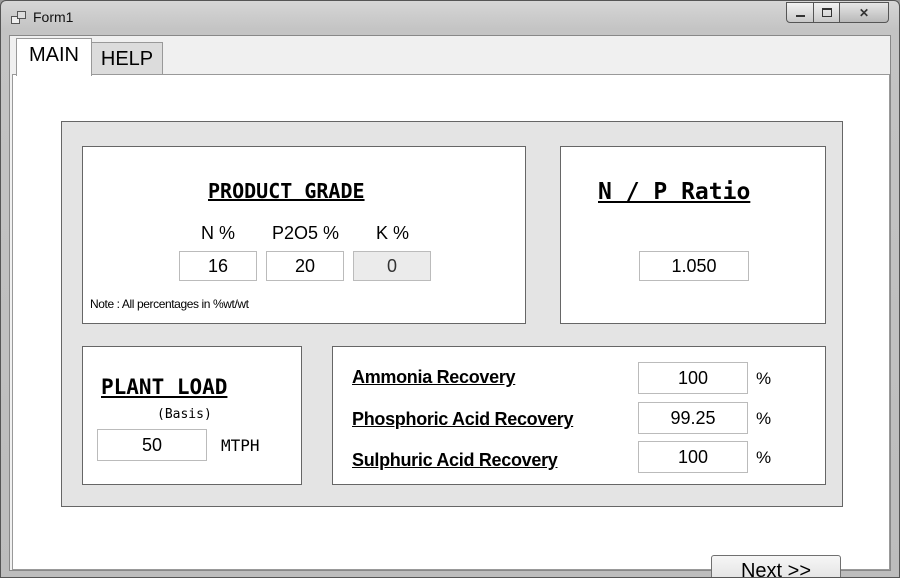  I want to click on sulphuric-acid-recovery-unit: %, so click(764, 457).